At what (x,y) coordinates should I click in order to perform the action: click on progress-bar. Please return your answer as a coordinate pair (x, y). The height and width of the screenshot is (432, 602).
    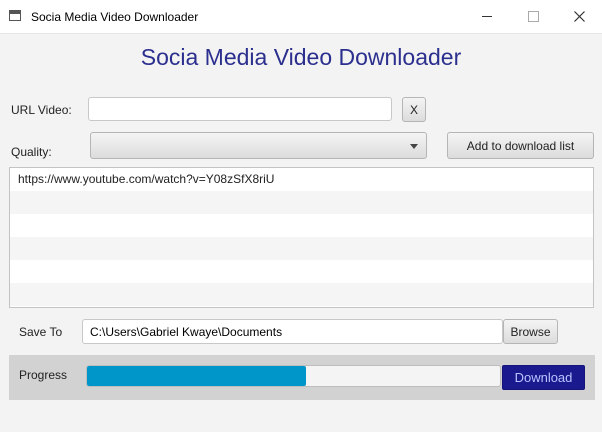
    Looking at the image, I should click on (293, 376).